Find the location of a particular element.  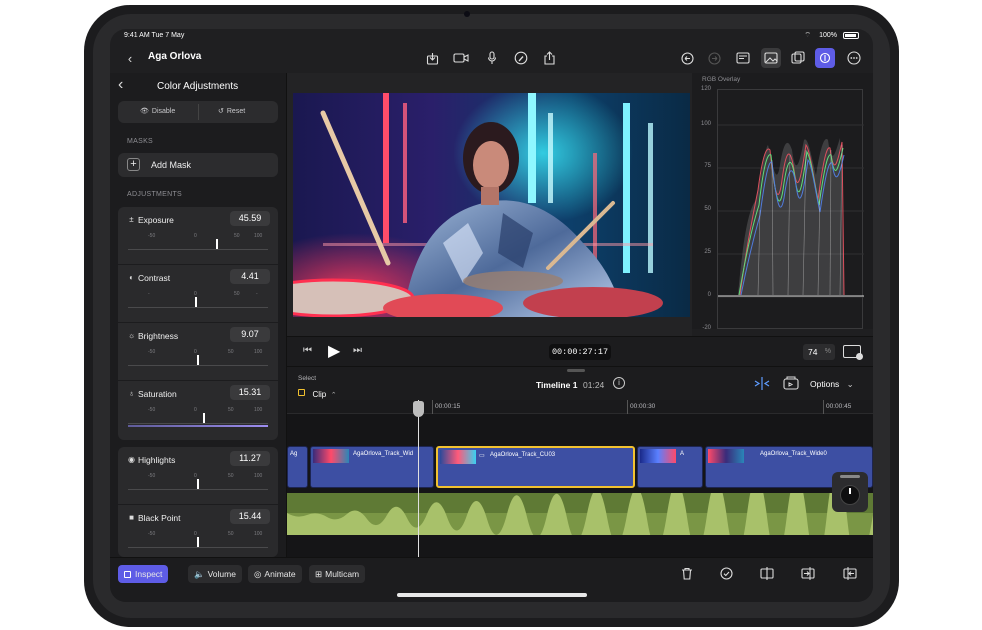

jog-indicator is located at coordinates (850, 491).